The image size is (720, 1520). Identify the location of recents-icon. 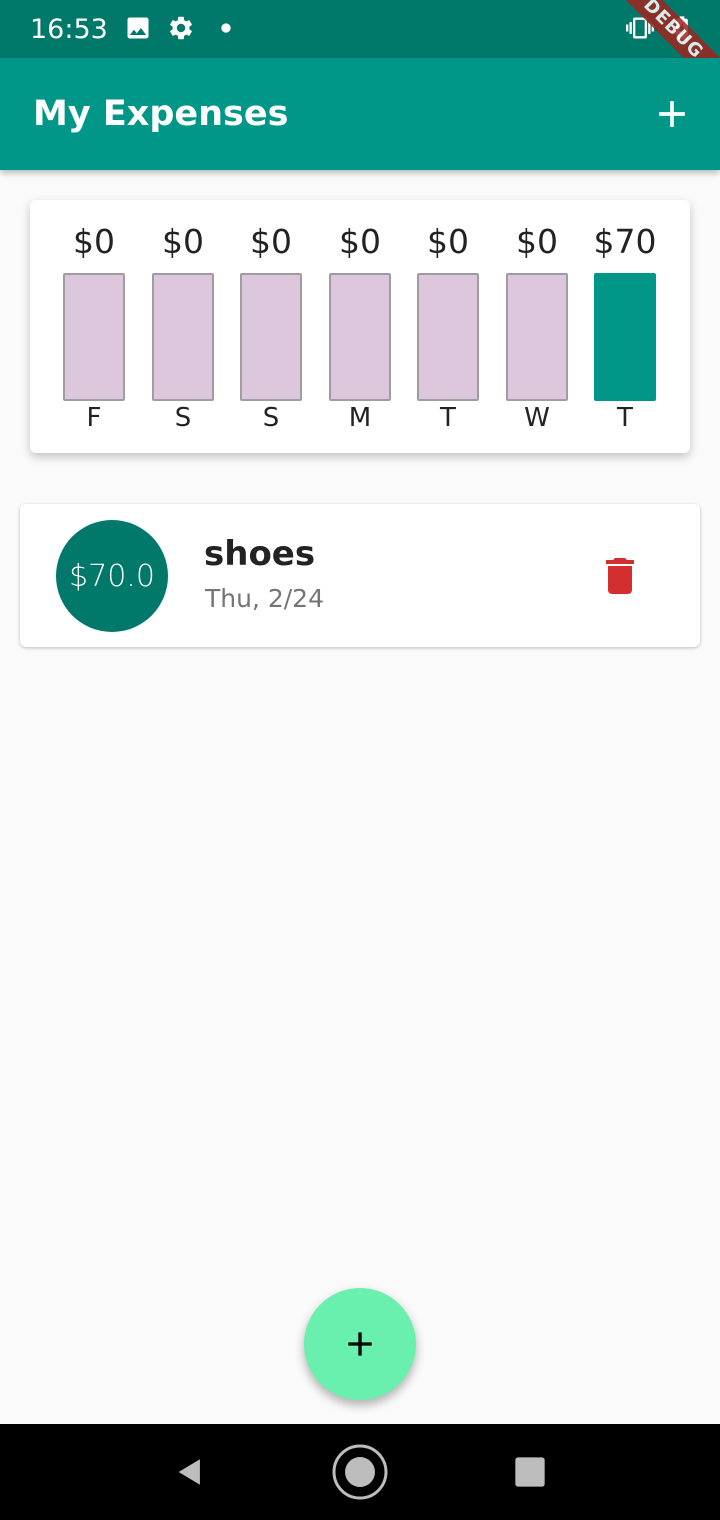
(530, 1472).